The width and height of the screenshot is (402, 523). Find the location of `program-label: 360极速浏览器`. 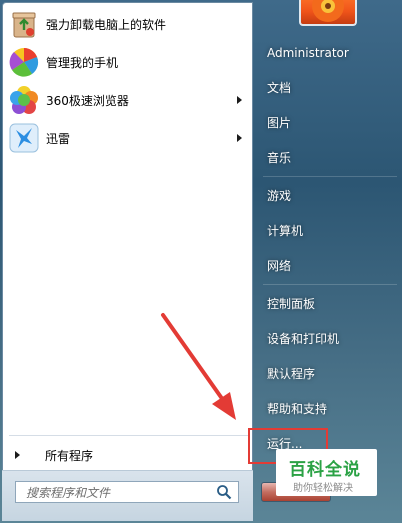

program-label: 360极速浏览器 is located at coordinates (87, 100).